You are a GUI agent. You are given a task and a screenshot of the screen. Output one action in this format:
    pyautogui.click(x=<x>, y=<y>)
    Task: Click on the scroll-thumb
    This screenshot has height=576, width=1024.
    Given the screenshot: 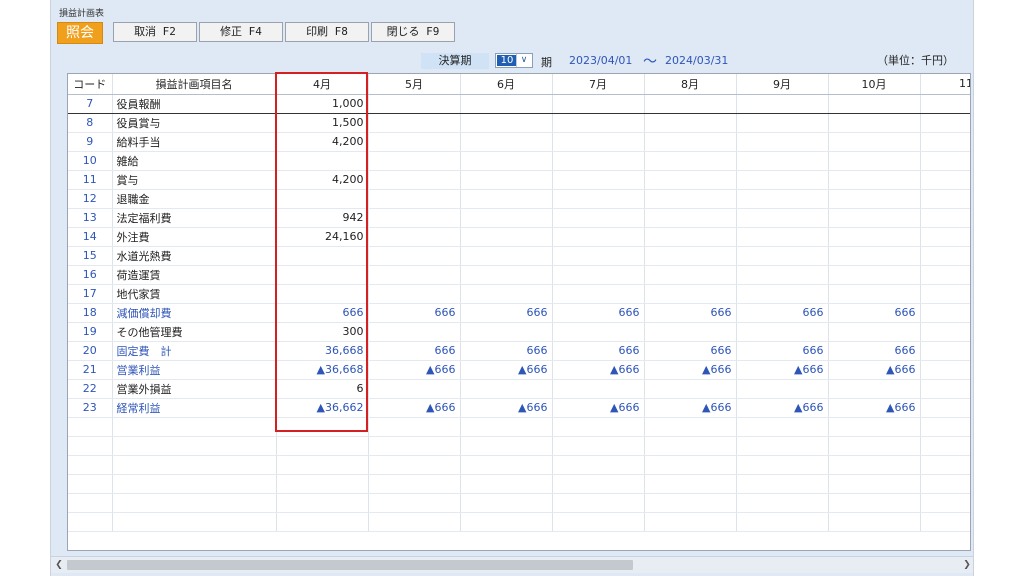 What is the action you would take?
    pyautogui.click(x=350, y=565)
    